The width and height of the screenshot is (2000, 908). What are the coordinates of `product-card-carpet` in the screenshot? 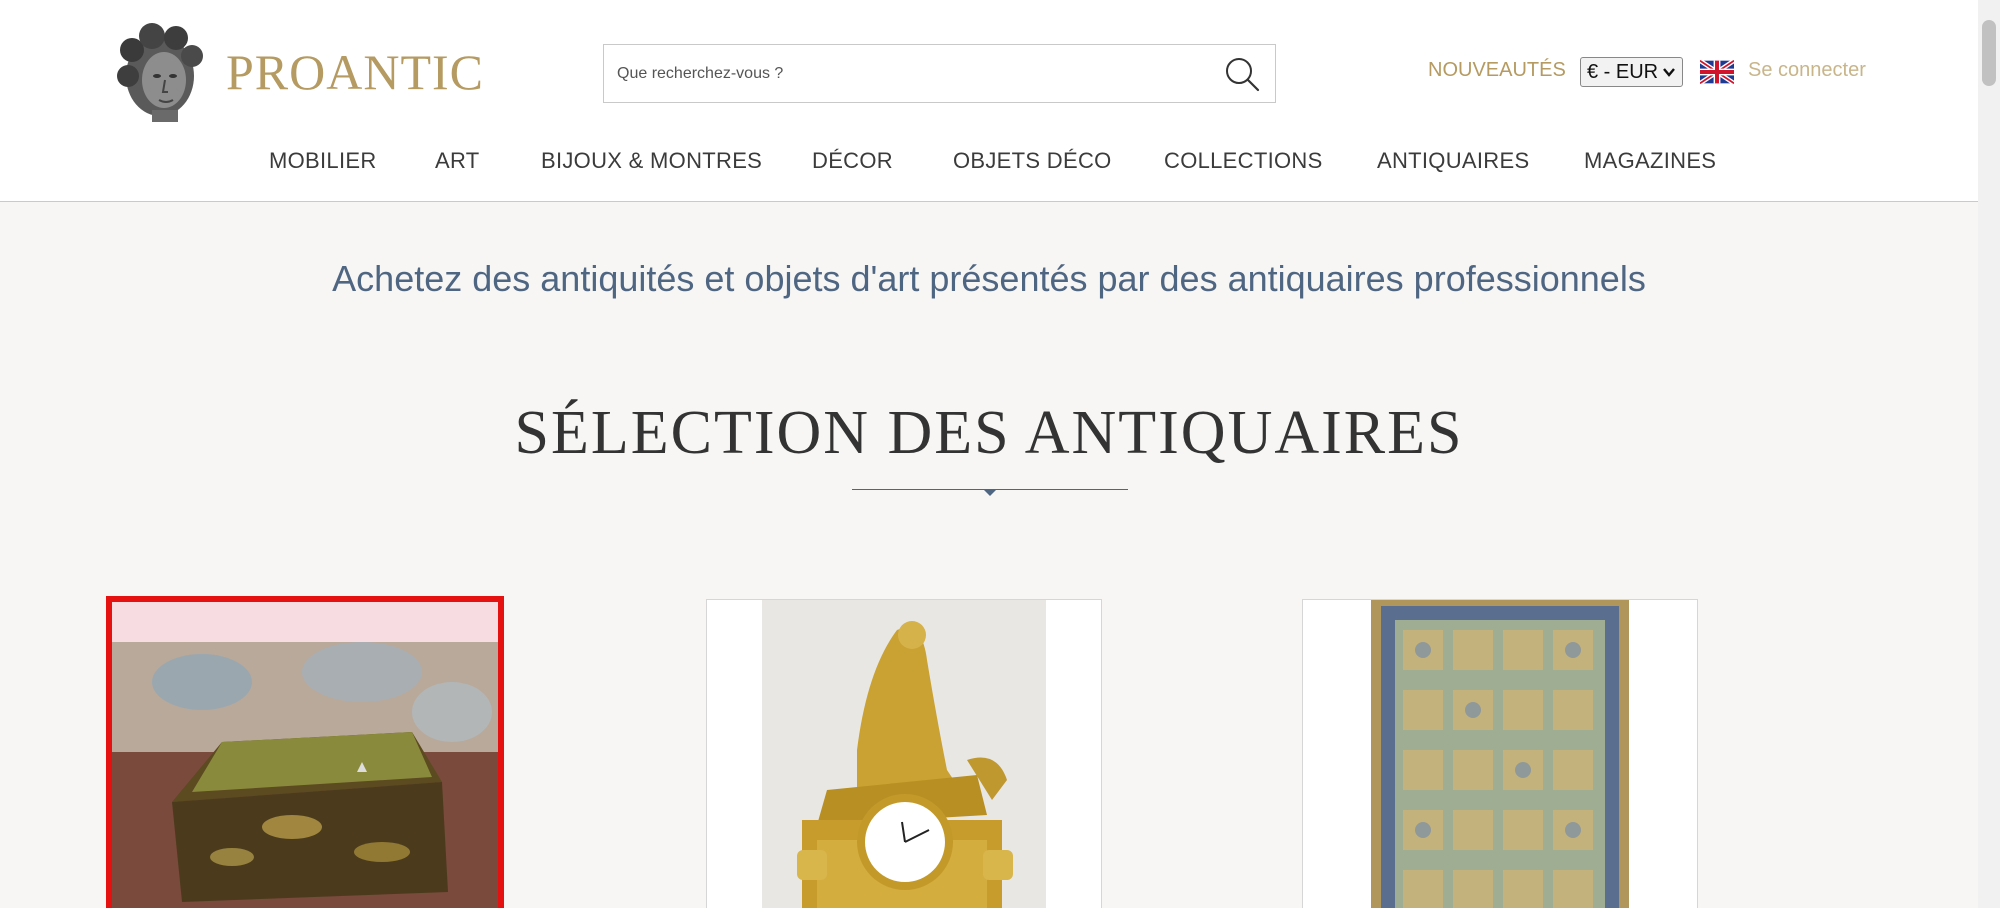 It's located at (1500, 753).